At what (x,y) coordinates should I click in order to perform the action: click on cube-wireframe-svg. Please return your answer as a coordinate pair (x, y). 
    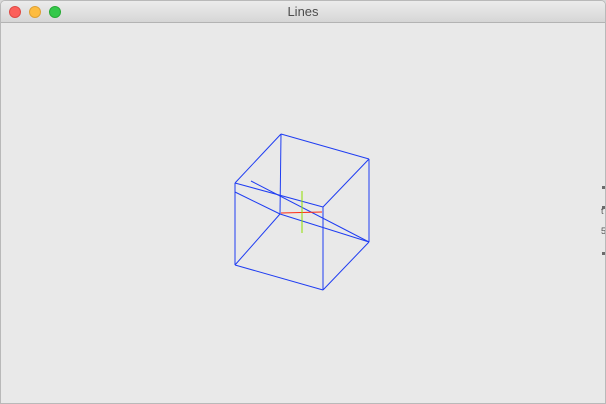
    Looking at the image, I should click on (302, 212).